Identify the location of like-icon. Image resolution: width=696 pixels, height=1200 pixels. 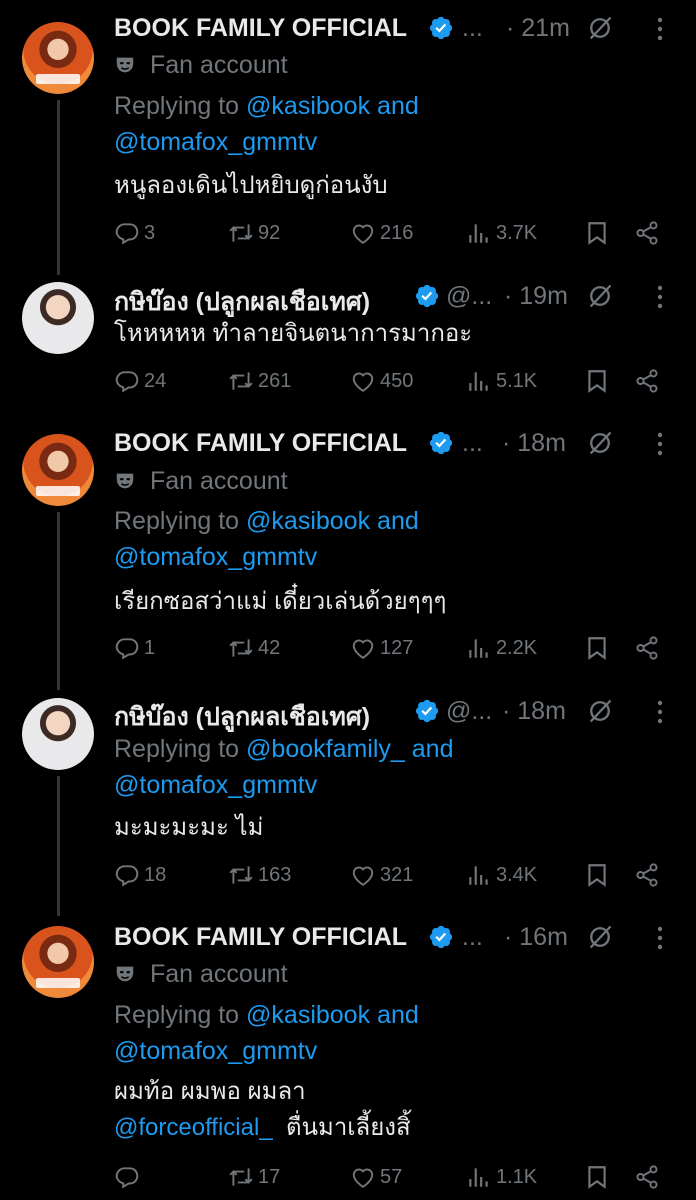
(363, 381).